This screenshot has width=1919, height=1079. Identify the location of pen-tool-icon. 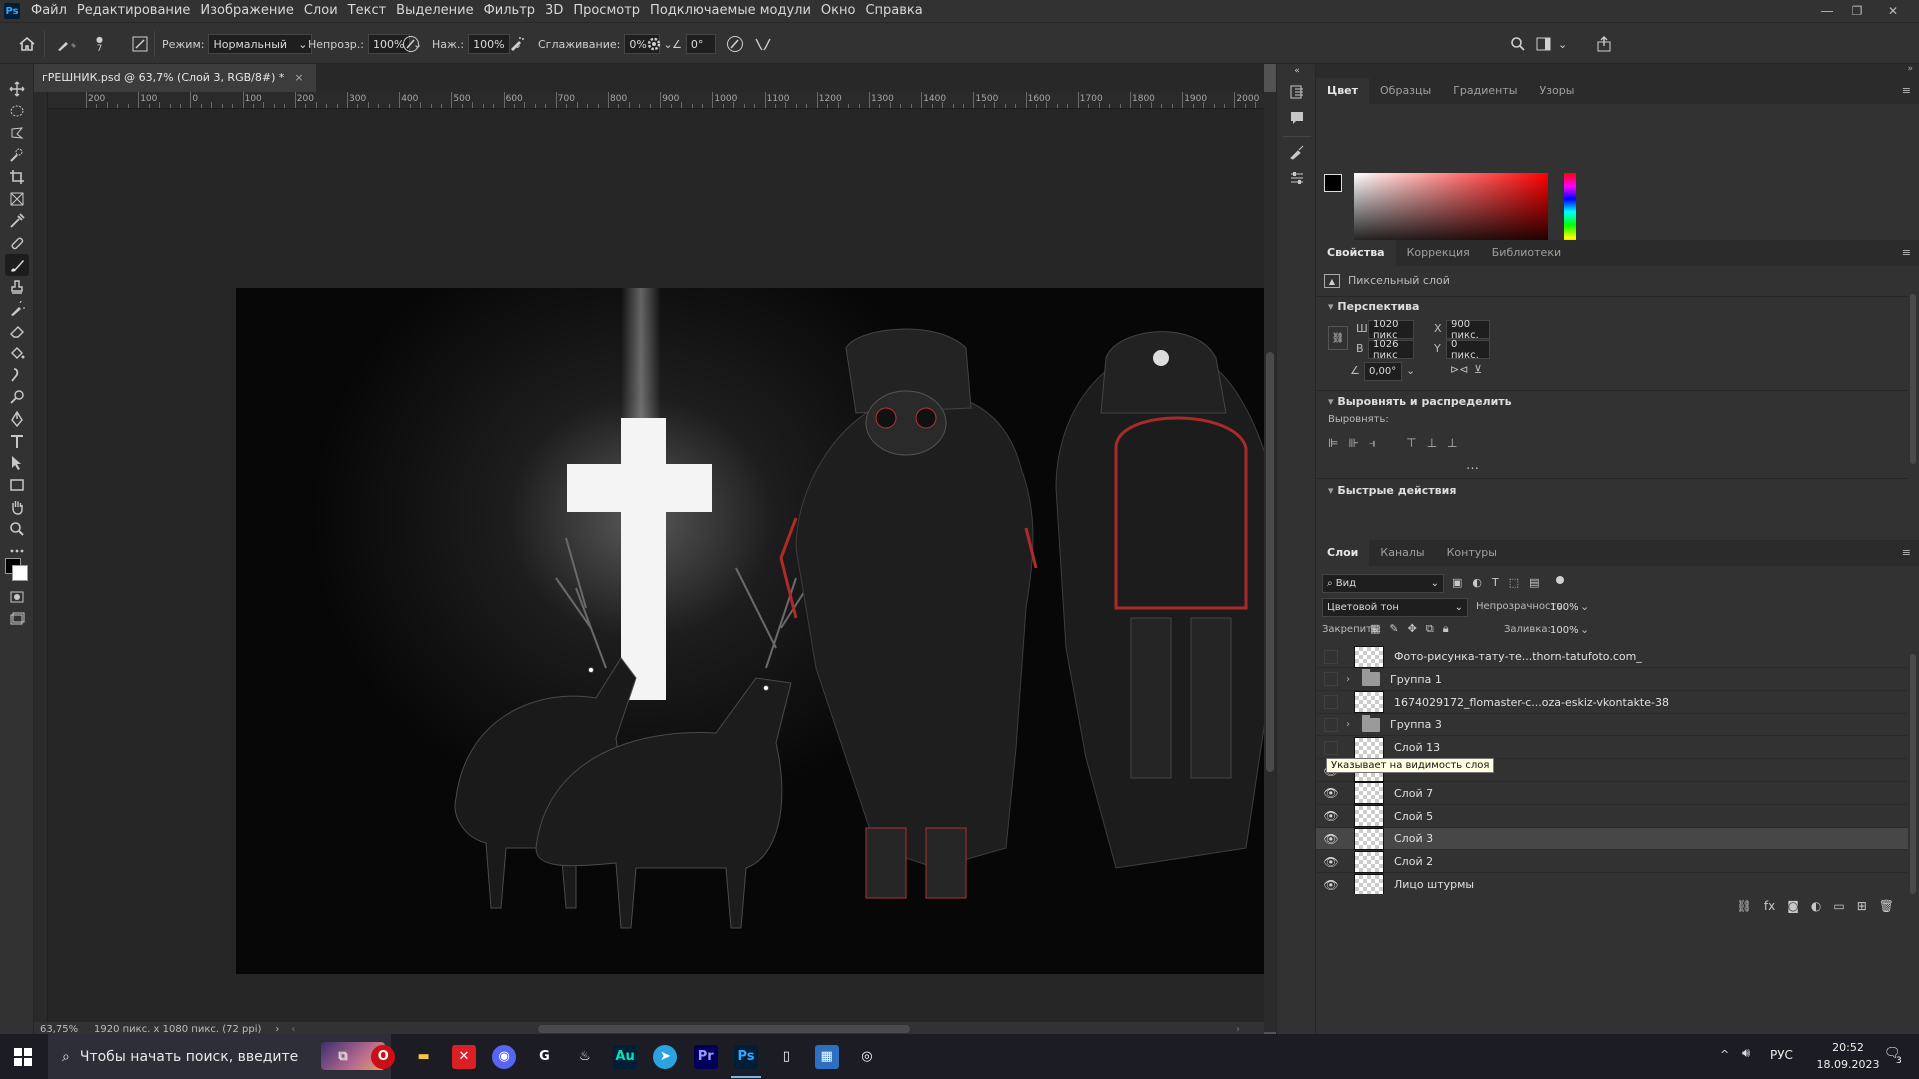
(17, 419).